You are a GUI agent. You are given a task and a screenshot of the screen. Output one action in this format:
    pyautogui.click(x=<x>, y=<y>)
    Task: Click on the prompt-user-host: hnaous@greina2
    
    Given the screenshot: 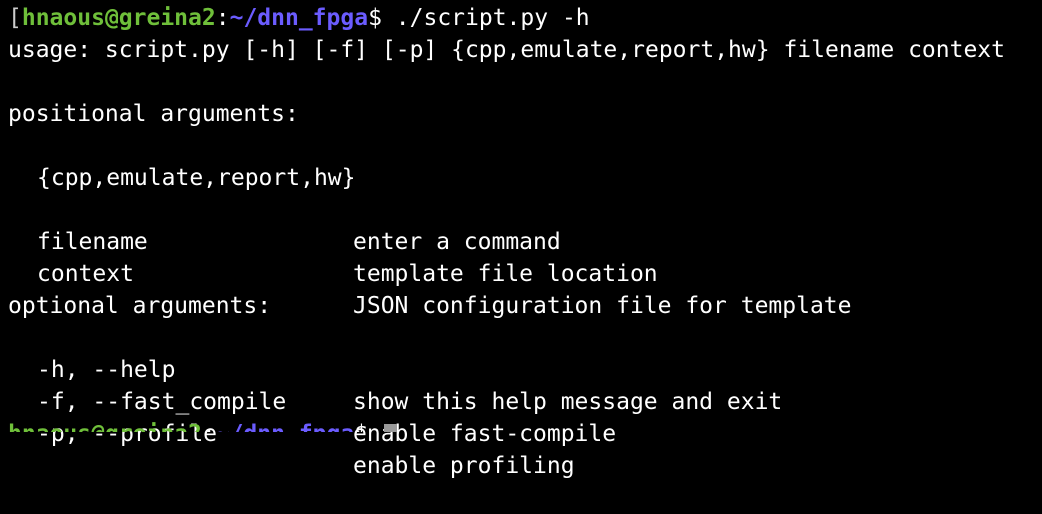 What is the action you would take?
    pyautogui.click(x=118, y=18)
    